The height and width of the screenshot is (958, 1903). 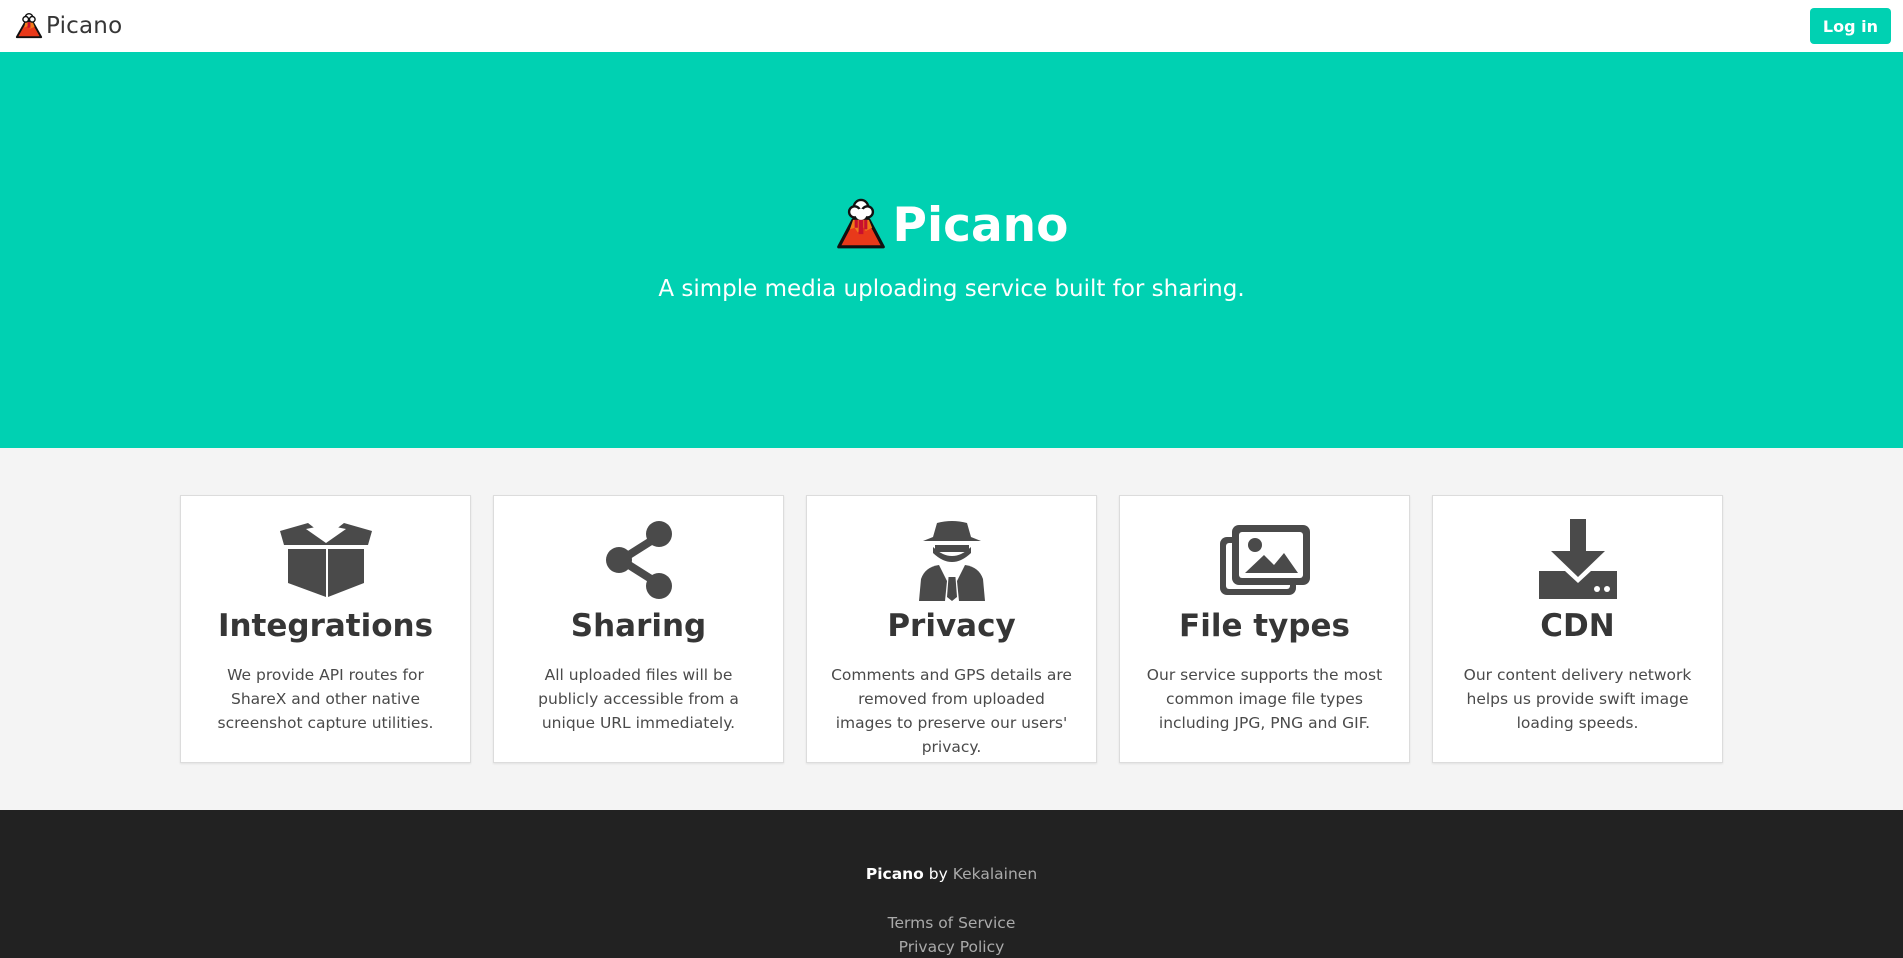 I want to click on feature-title: CDN, so click(x=1577, y=626).